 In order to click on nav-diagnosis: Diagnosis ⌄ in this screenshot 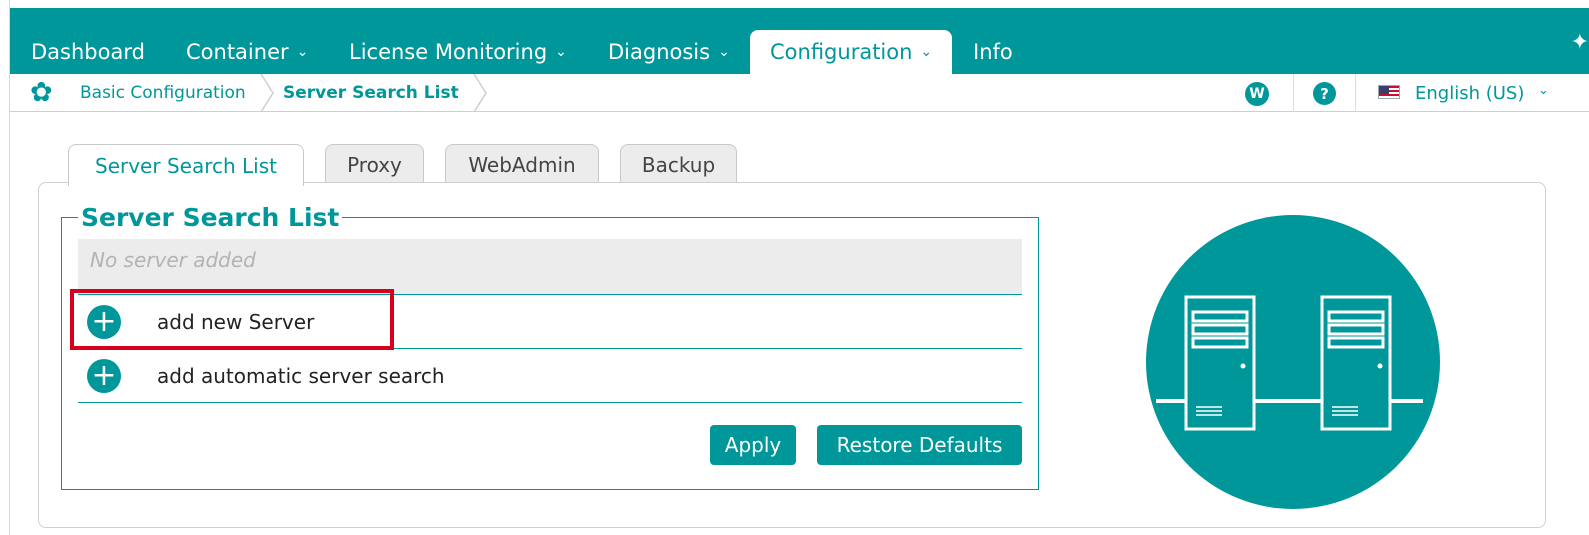, I will do `click(669, 52)`.